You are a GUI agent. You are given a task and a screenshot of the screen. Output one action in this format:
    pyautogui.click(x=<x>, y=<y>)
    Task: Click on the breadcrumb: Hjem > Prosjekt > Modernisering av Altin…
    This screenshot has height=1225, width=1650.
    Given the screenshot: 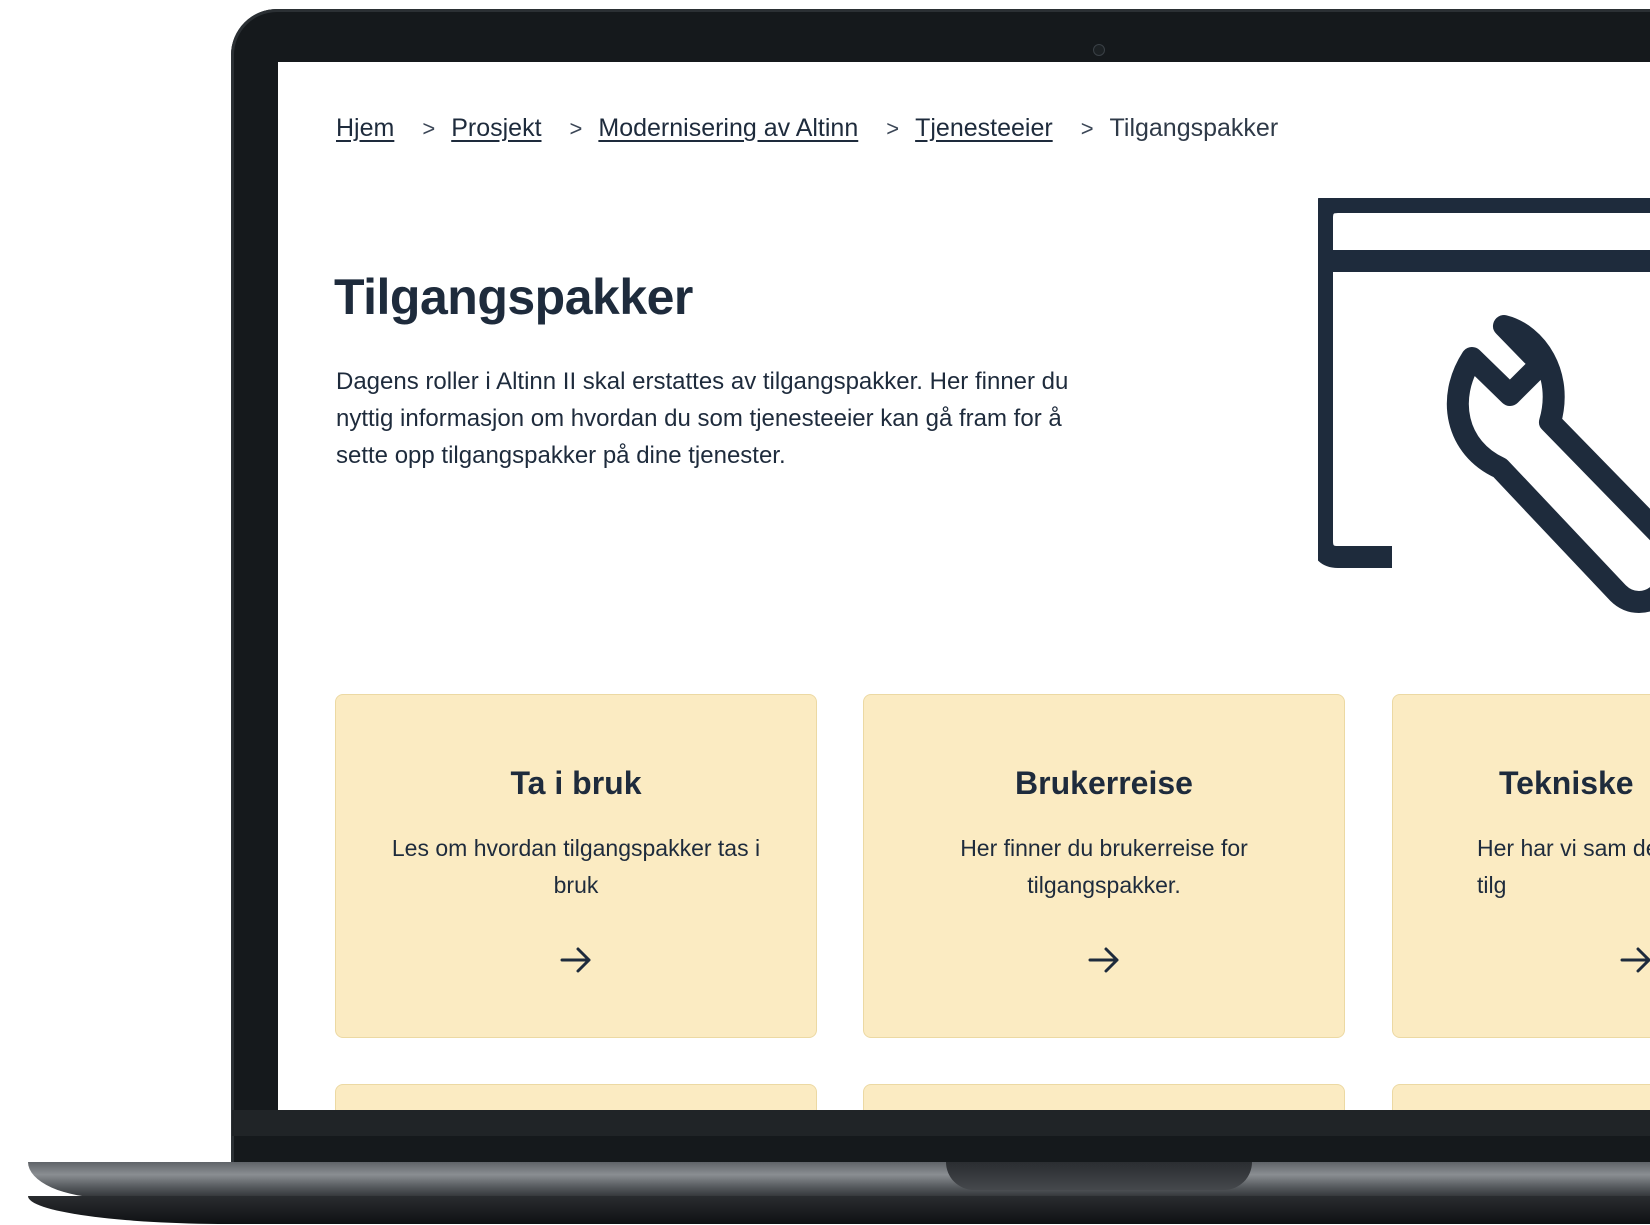 What is the action you would take?
    pyautogui.click(x=807, y=128)
    